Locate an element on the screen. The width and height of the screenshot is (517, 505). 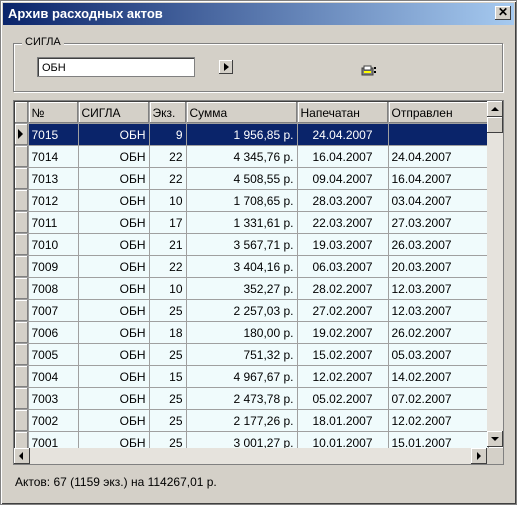
table-row: 7008 ОБН 10 352,27 р. 28.02.2007 12.03.2007 is located at coordinates (252, 288).